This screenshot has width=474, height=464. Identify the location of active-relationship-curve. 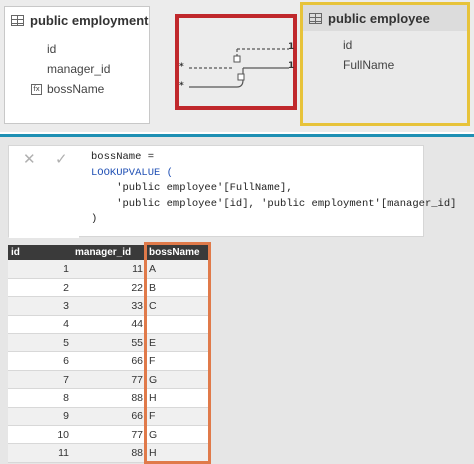
(240, 83).